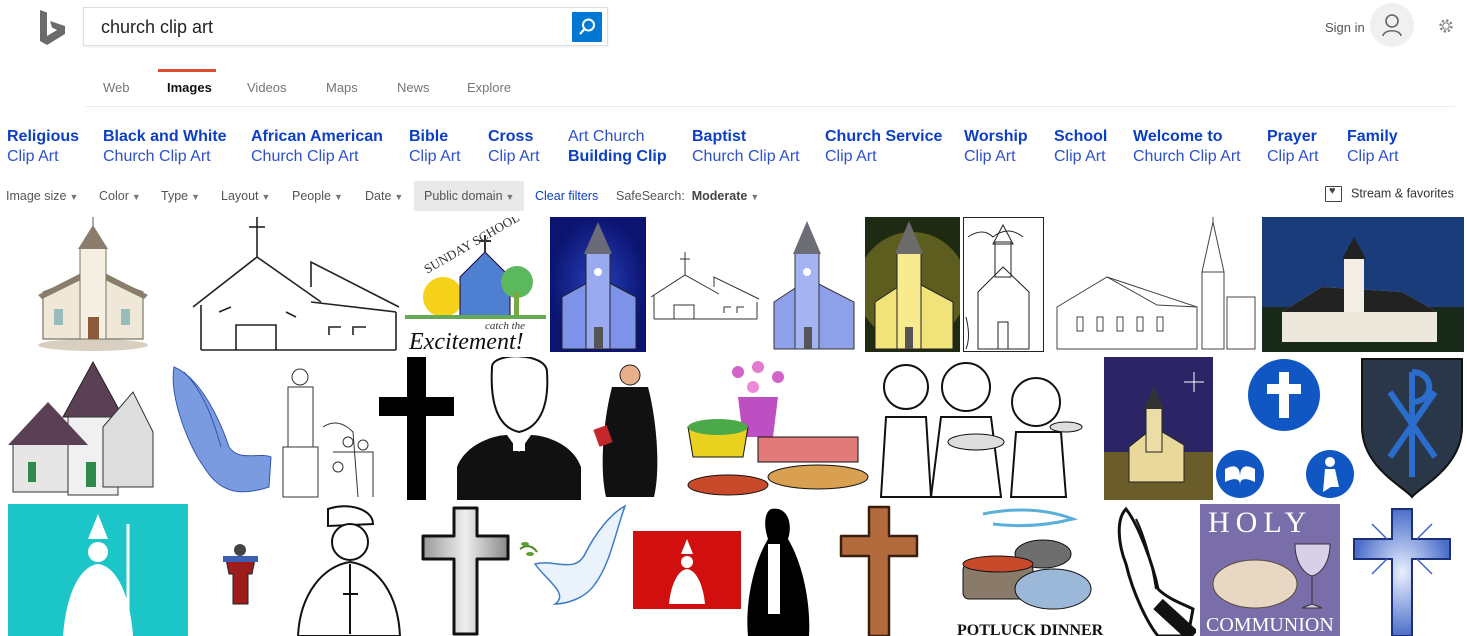  I want to click on image-result: HOLY COMMUNION, so click(1270, 570).